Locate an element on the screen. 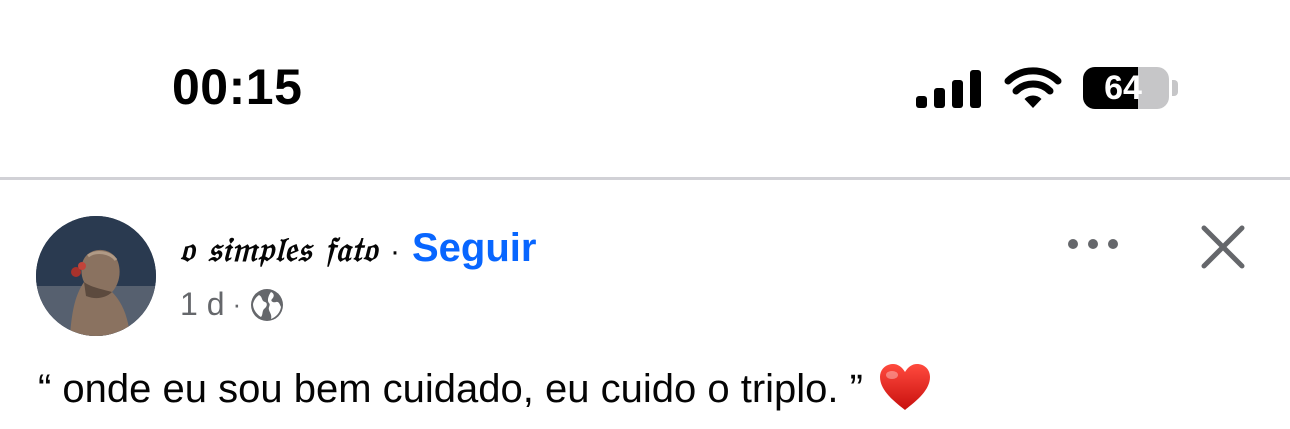 This screenshot has height=429, width=1290. battery-icon: 64 is located at coordinates (1126, 88).